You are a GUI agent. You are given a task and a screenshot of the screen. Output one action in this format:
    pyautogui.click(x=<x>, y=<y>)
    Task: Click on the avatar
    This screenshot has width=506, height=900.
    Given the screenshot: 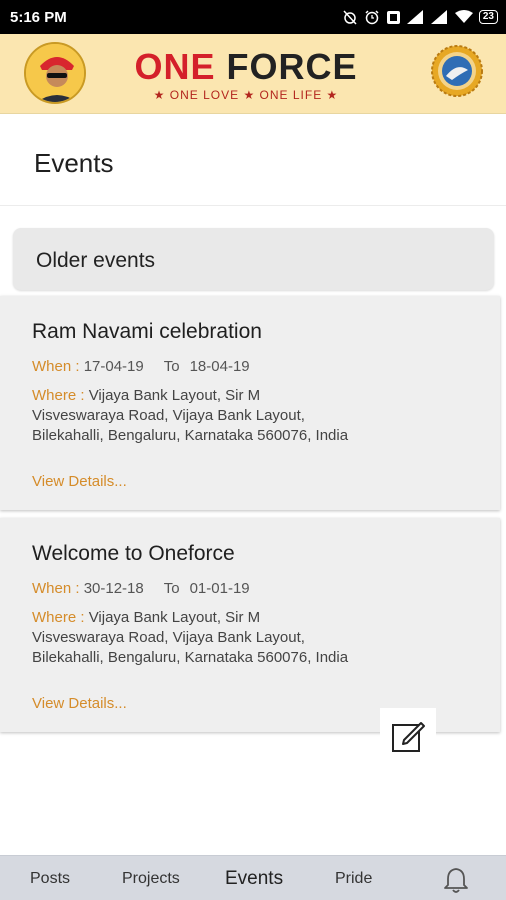 What is the action you would take?
    pyautogui.click(x=55, y=73)
    